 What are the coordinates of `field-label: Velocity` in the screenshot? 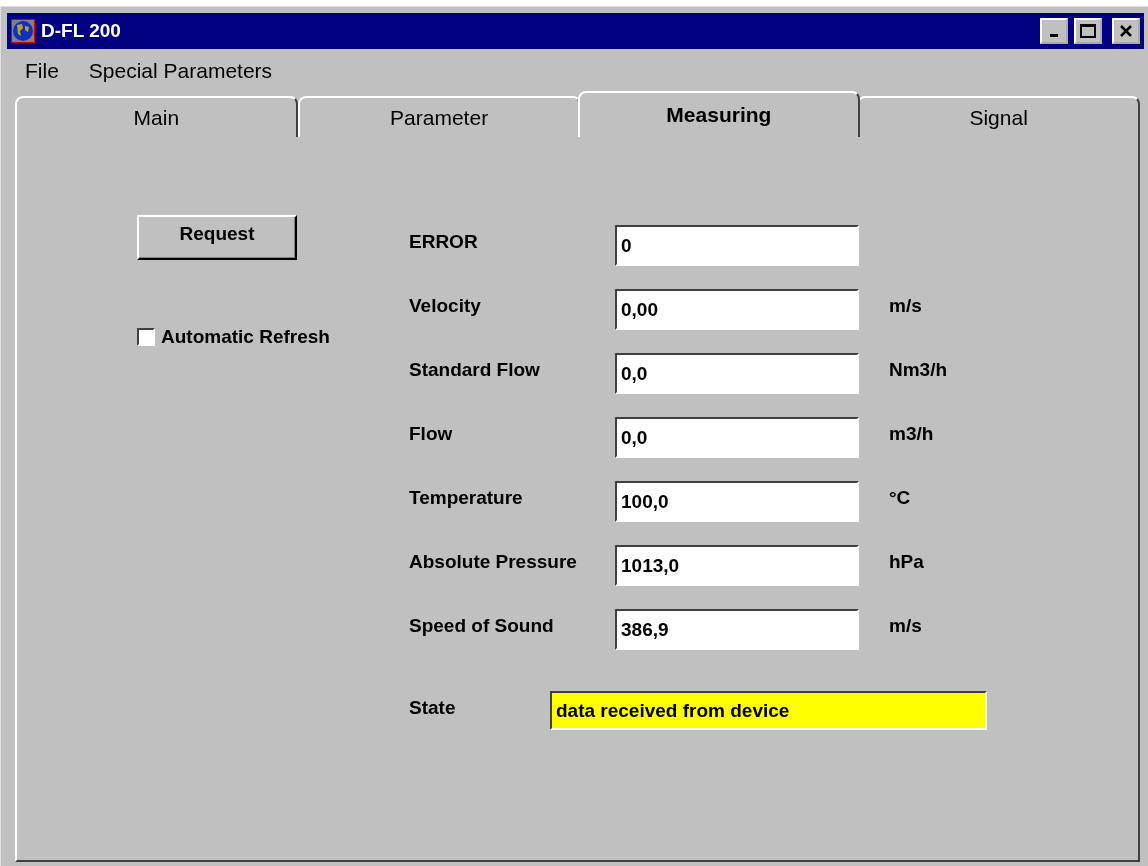 It's located at (445, 305).